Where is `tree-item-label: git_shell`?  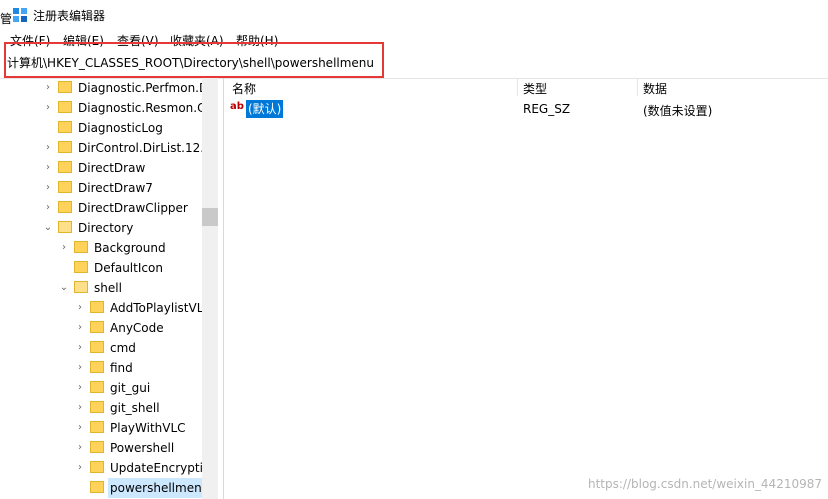
tree-item-label: git_shell is located at coordinates (135, 408).